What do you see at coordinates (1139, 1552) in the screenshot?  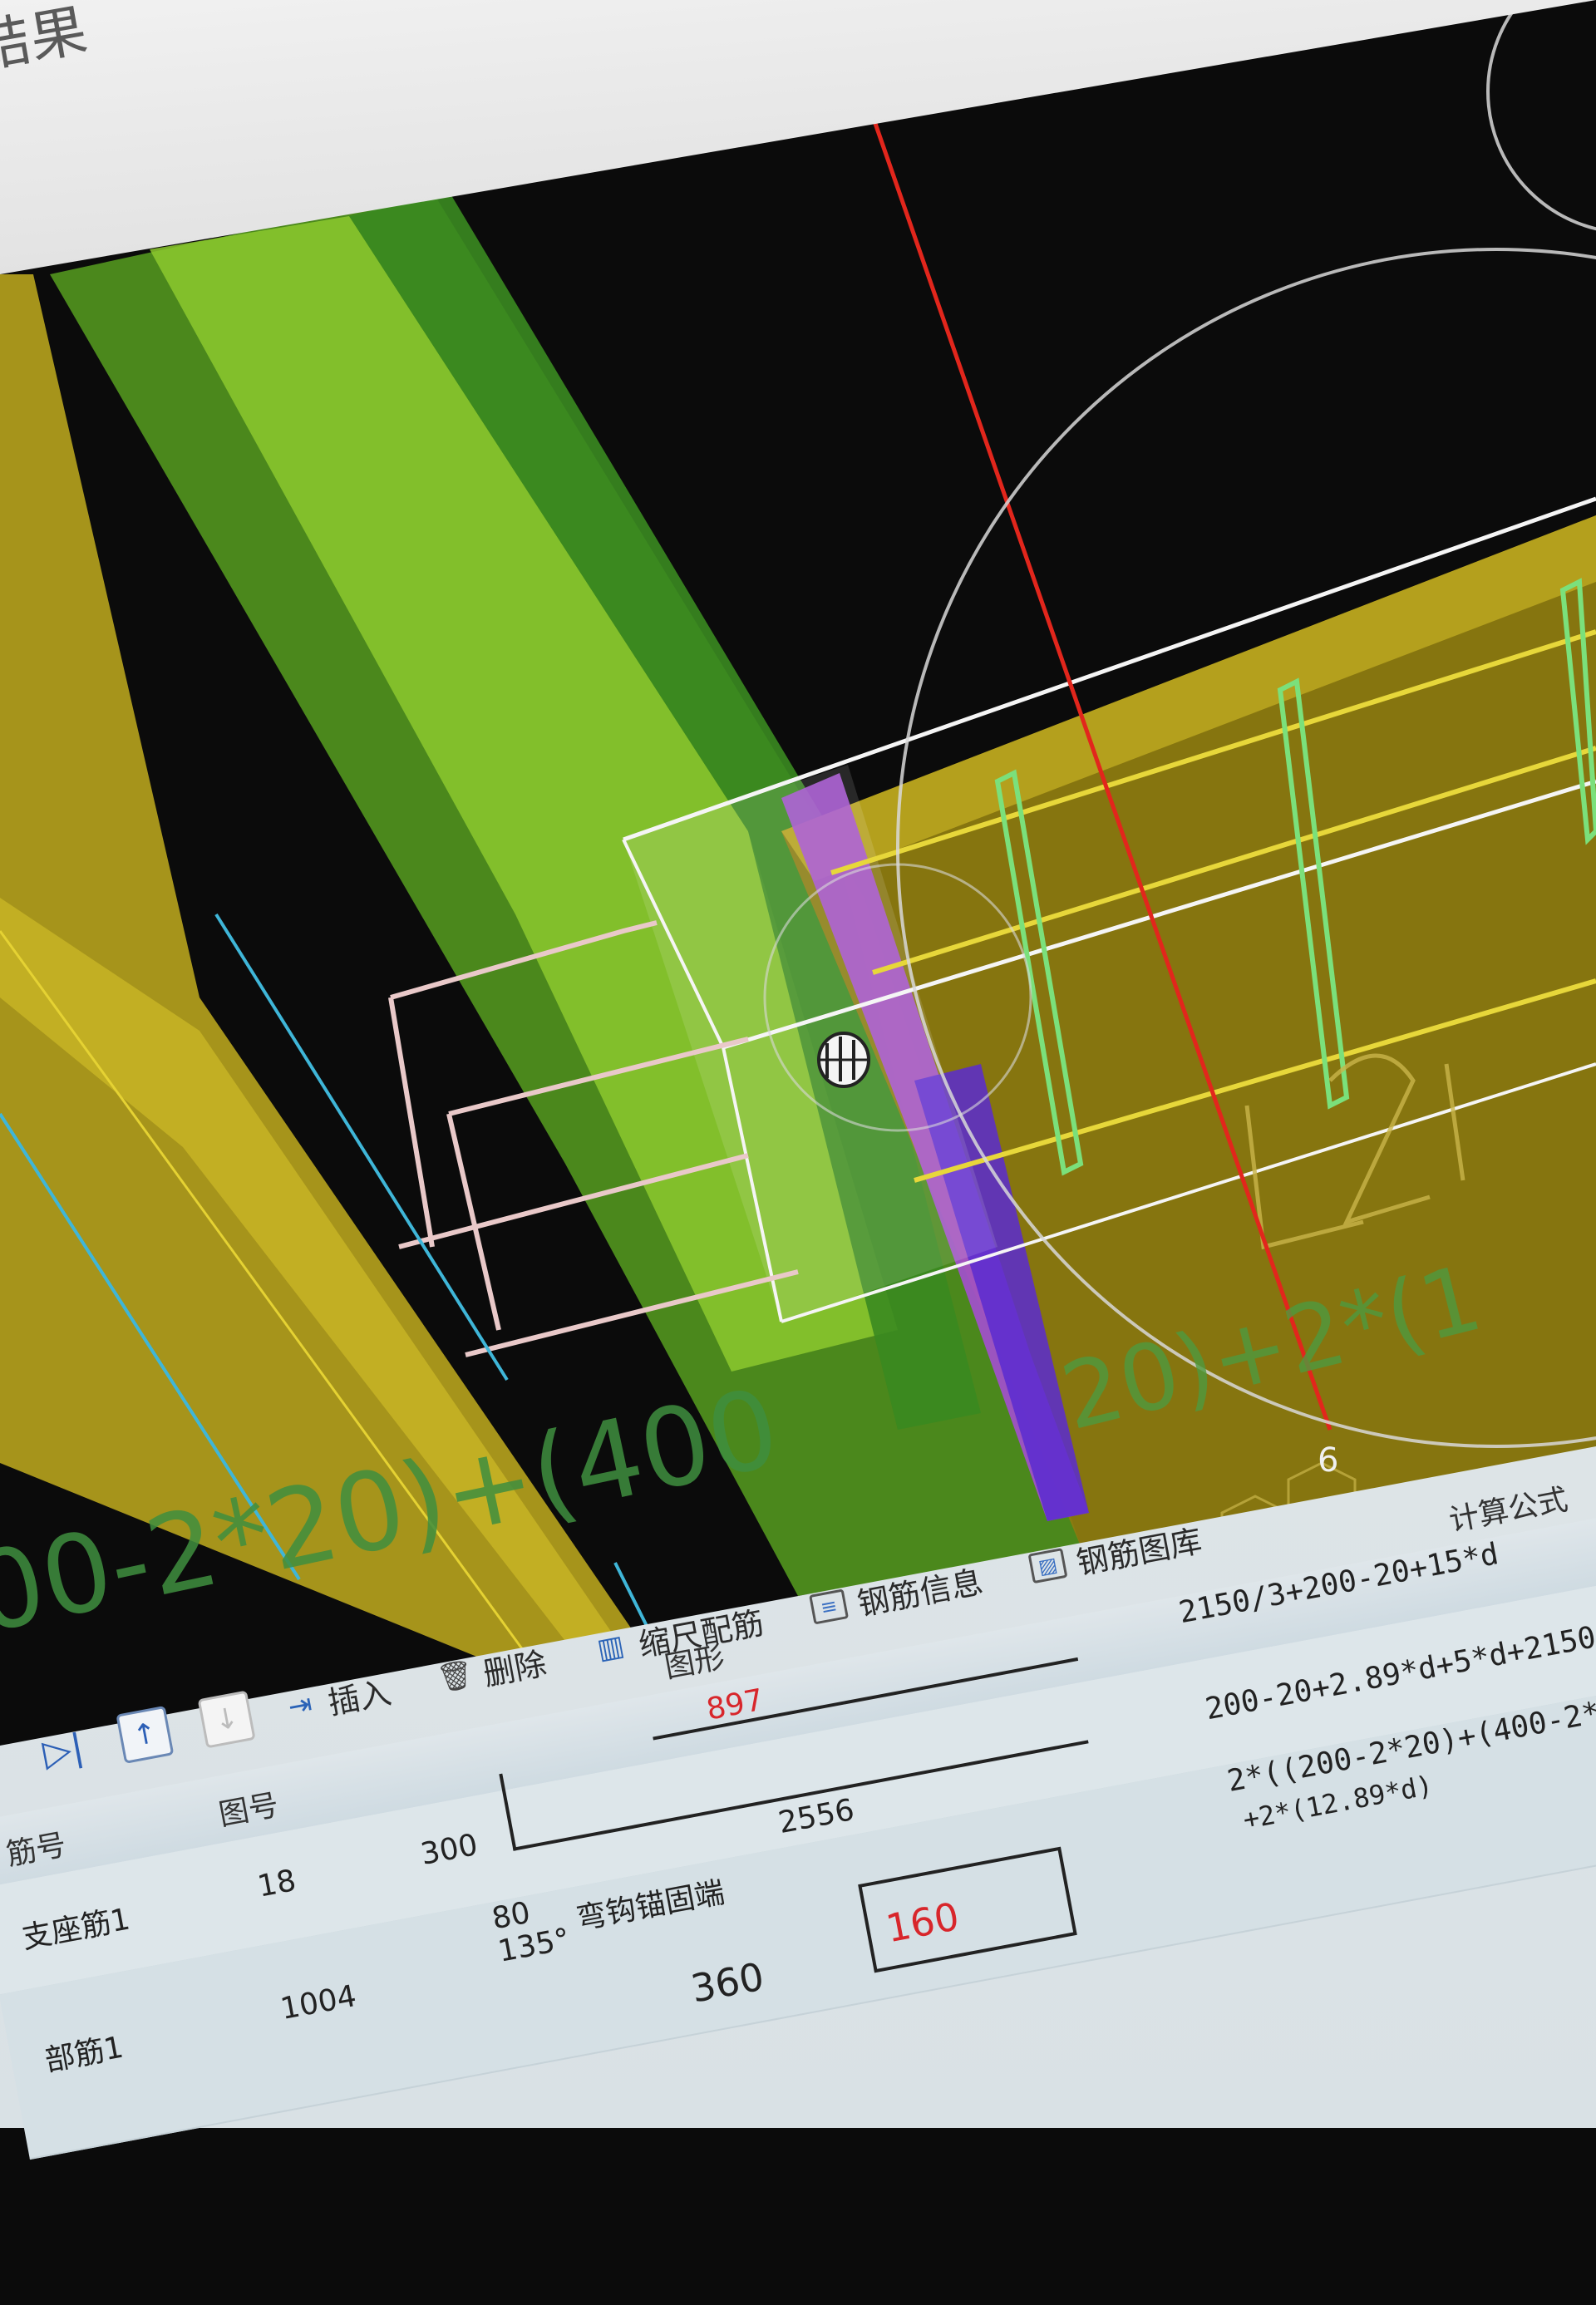 I see `rebar-library-label: 钢筋图库` at bounding box center [1139, 1552].